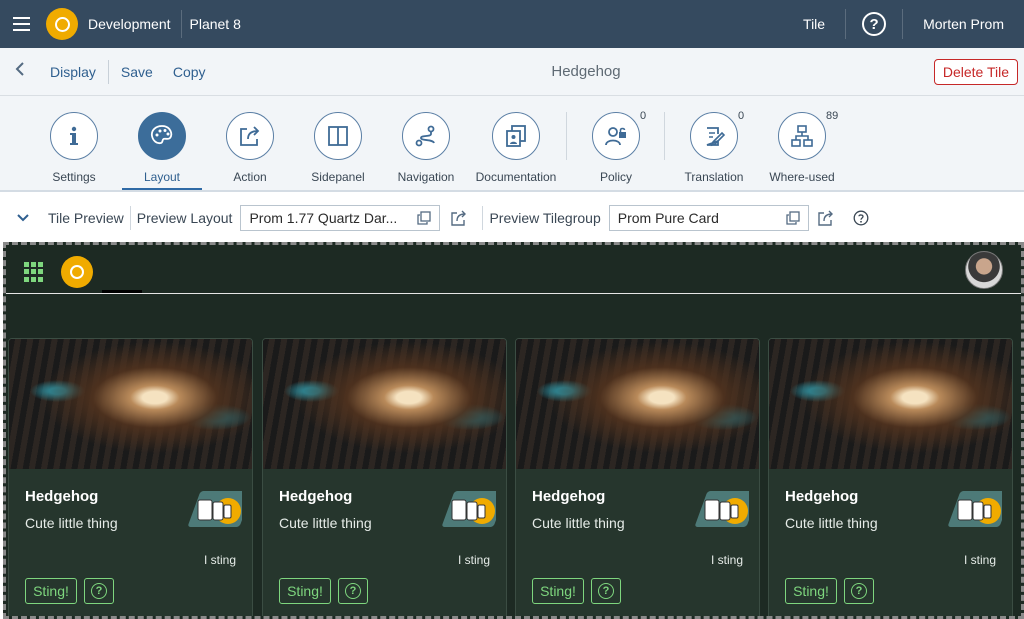 The width and height of the screenshot is (1024, 619). Describe the element at coordinates (975, 72) in the screenshot. I see `delete-tile-button: Delete Tile` at that location.